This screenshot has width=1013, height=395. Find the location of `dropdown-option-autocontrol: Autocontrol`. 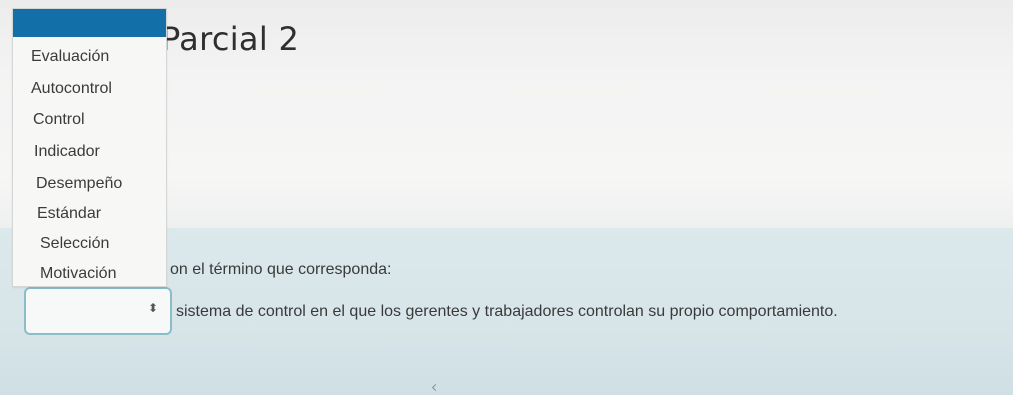

dropdown-option-autocontrol: Autocontrol is located at coordinates (71, 89).